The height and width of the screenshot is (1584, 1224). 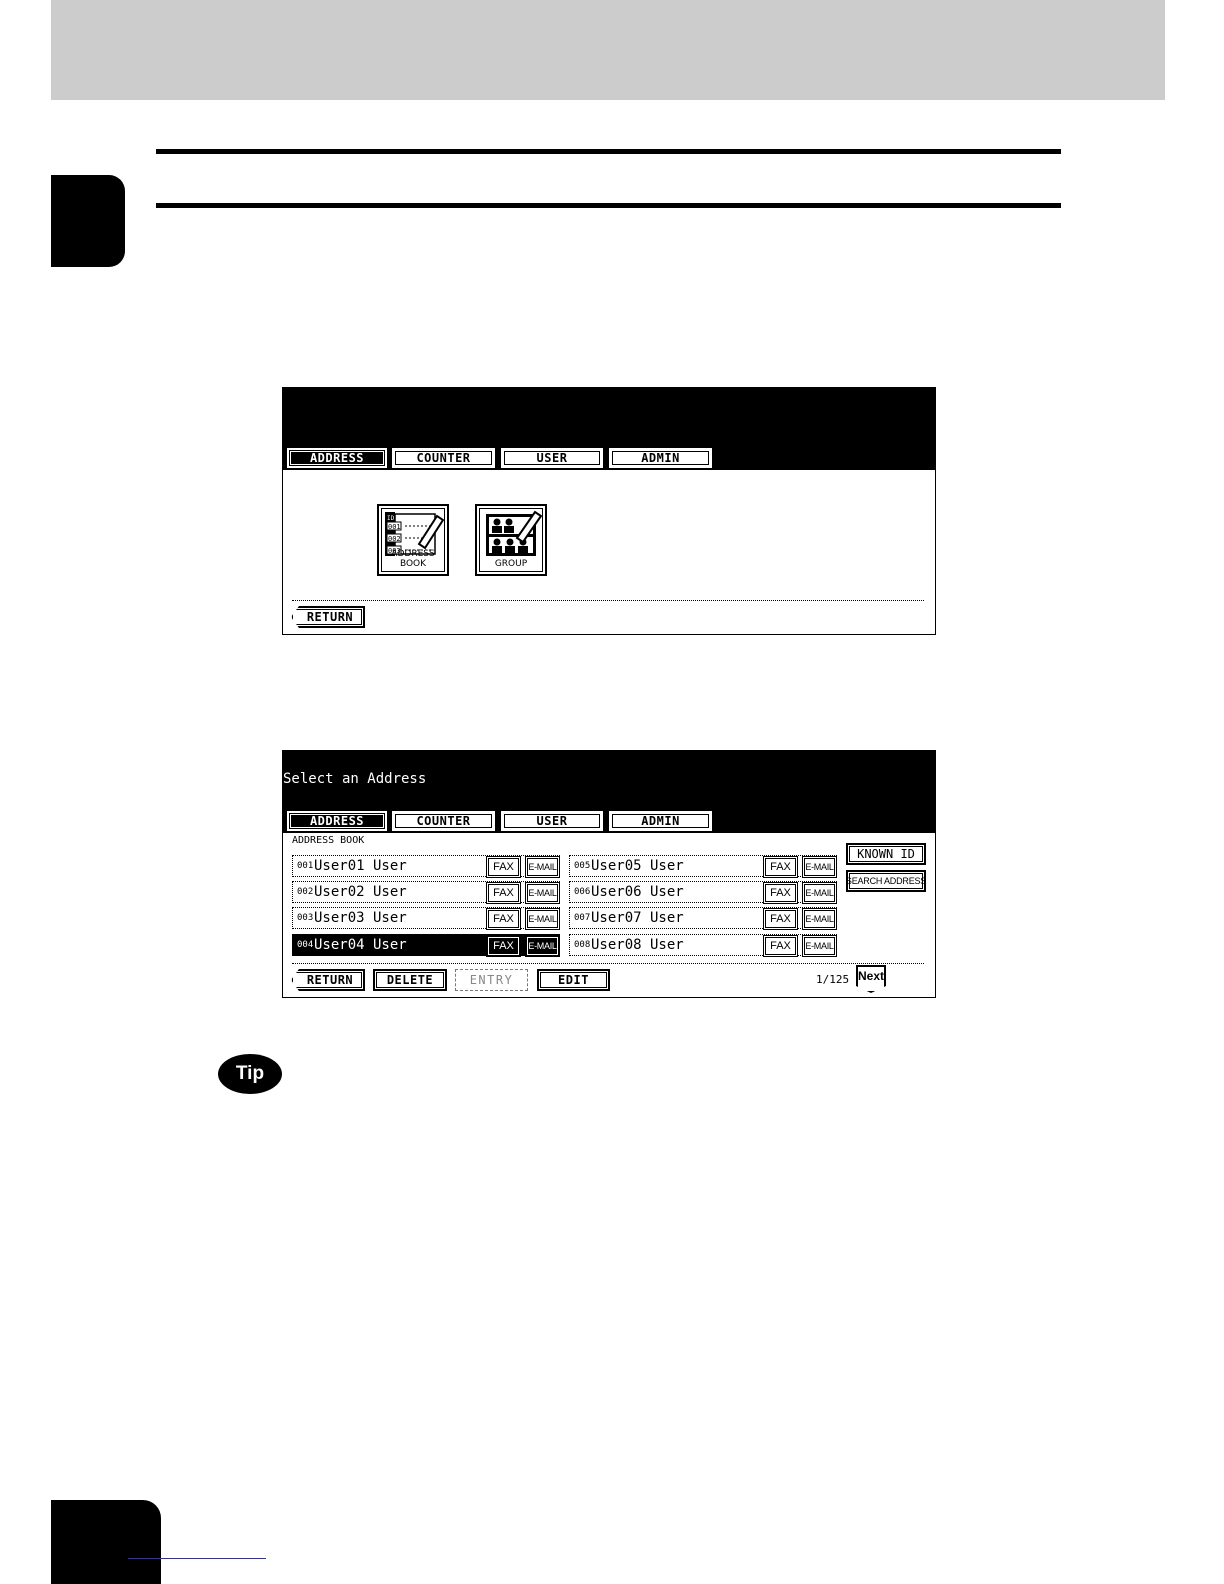 What do you see at coordinates (703, 866) in the screenshot?
I see `address-entry: 005 User05 User FAX E-MAIL` at bounding box center [703, 866].